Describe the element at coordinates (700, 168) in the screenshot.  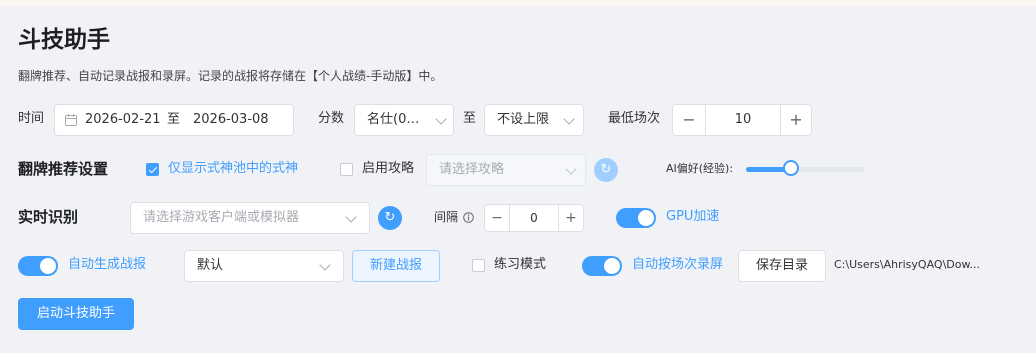
I see `ai-preference-label: AI偏好(经验):` at that location.